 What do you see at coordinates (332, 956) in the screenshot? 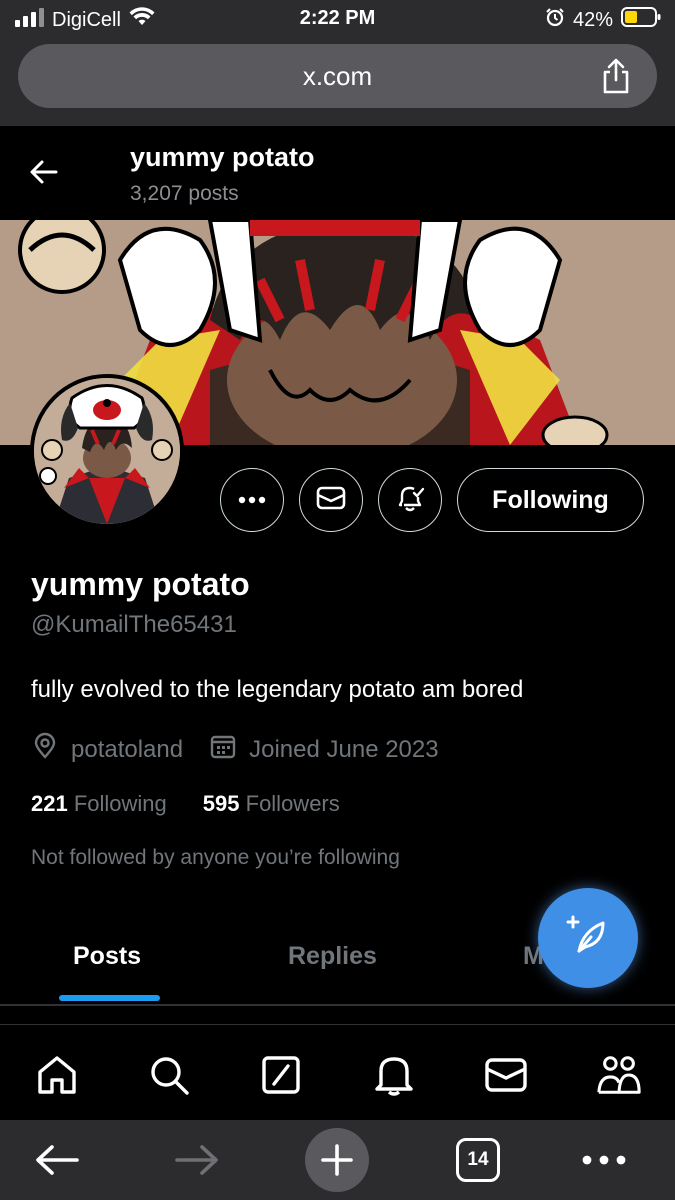
I see `tab-replies: Replies` at bounding box center [332, 956].